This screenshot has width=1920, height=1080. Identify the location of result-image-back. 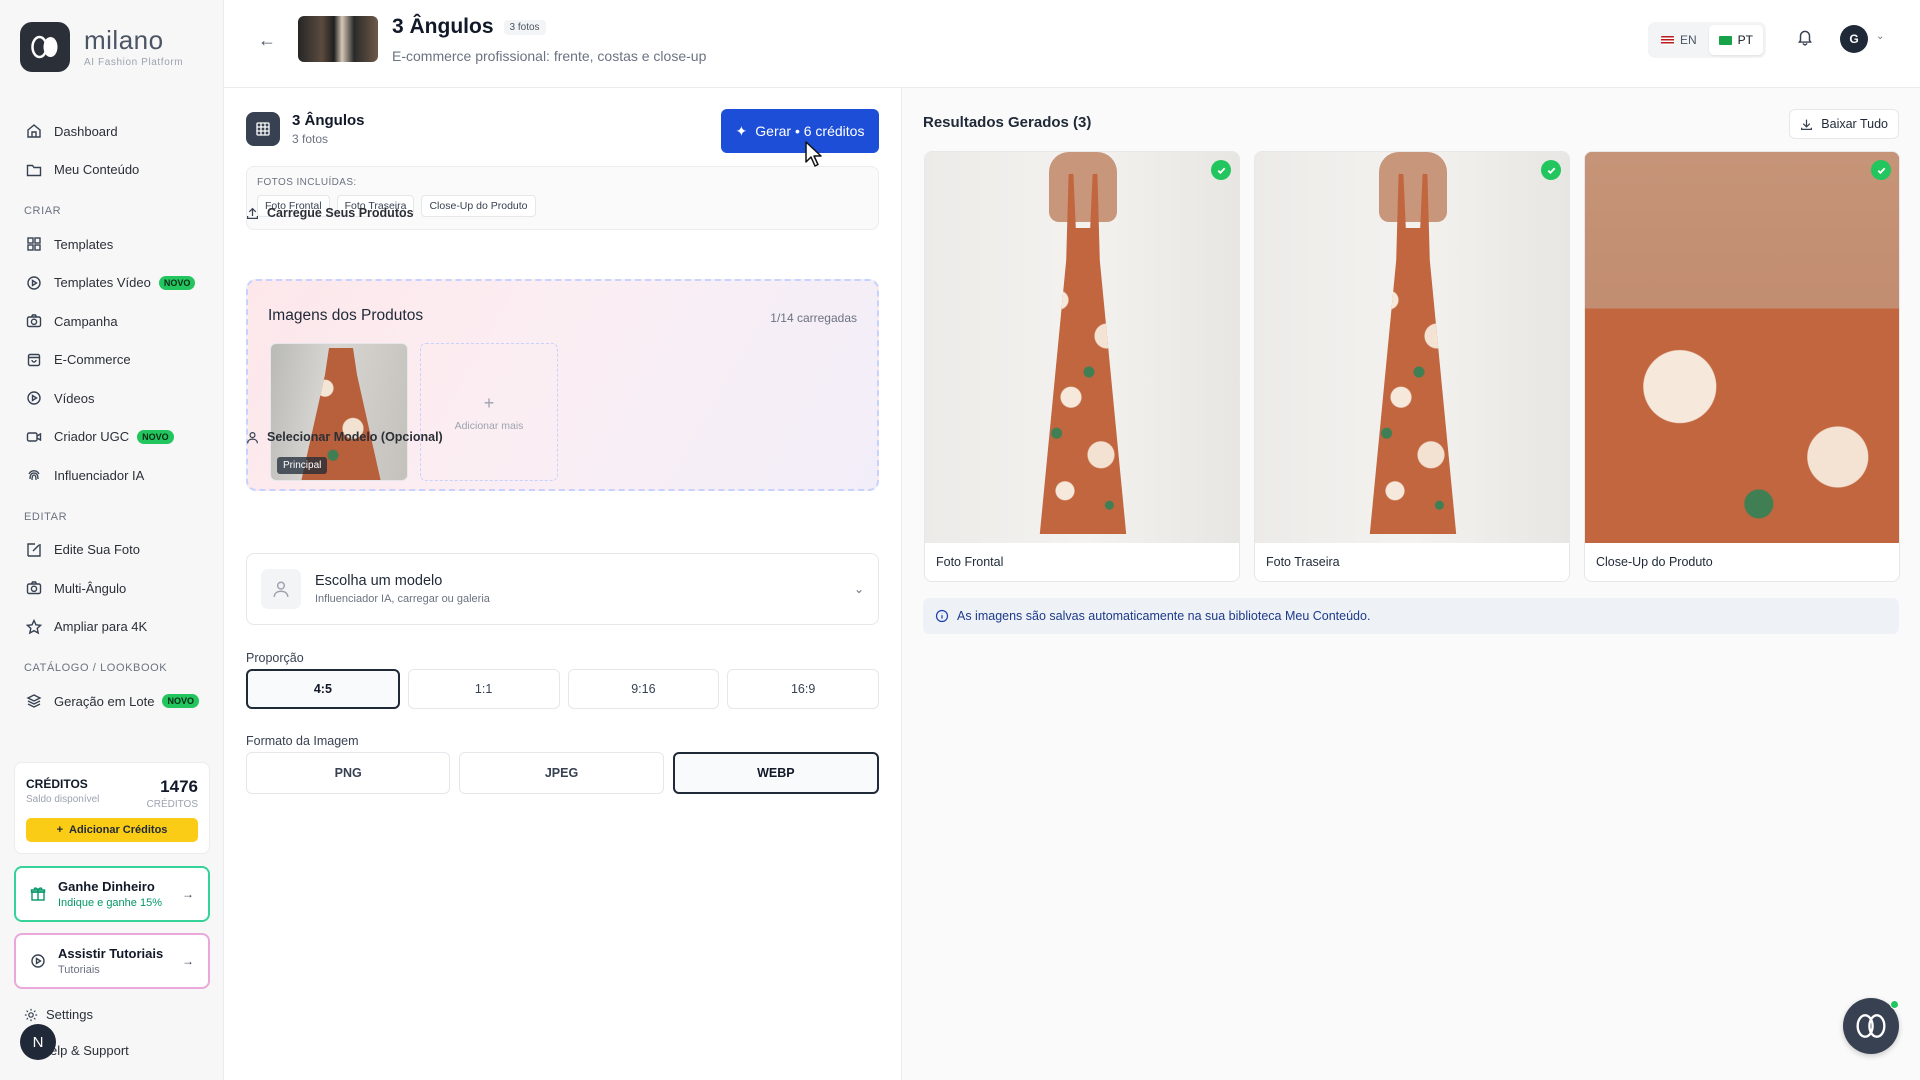
(1412, 347).